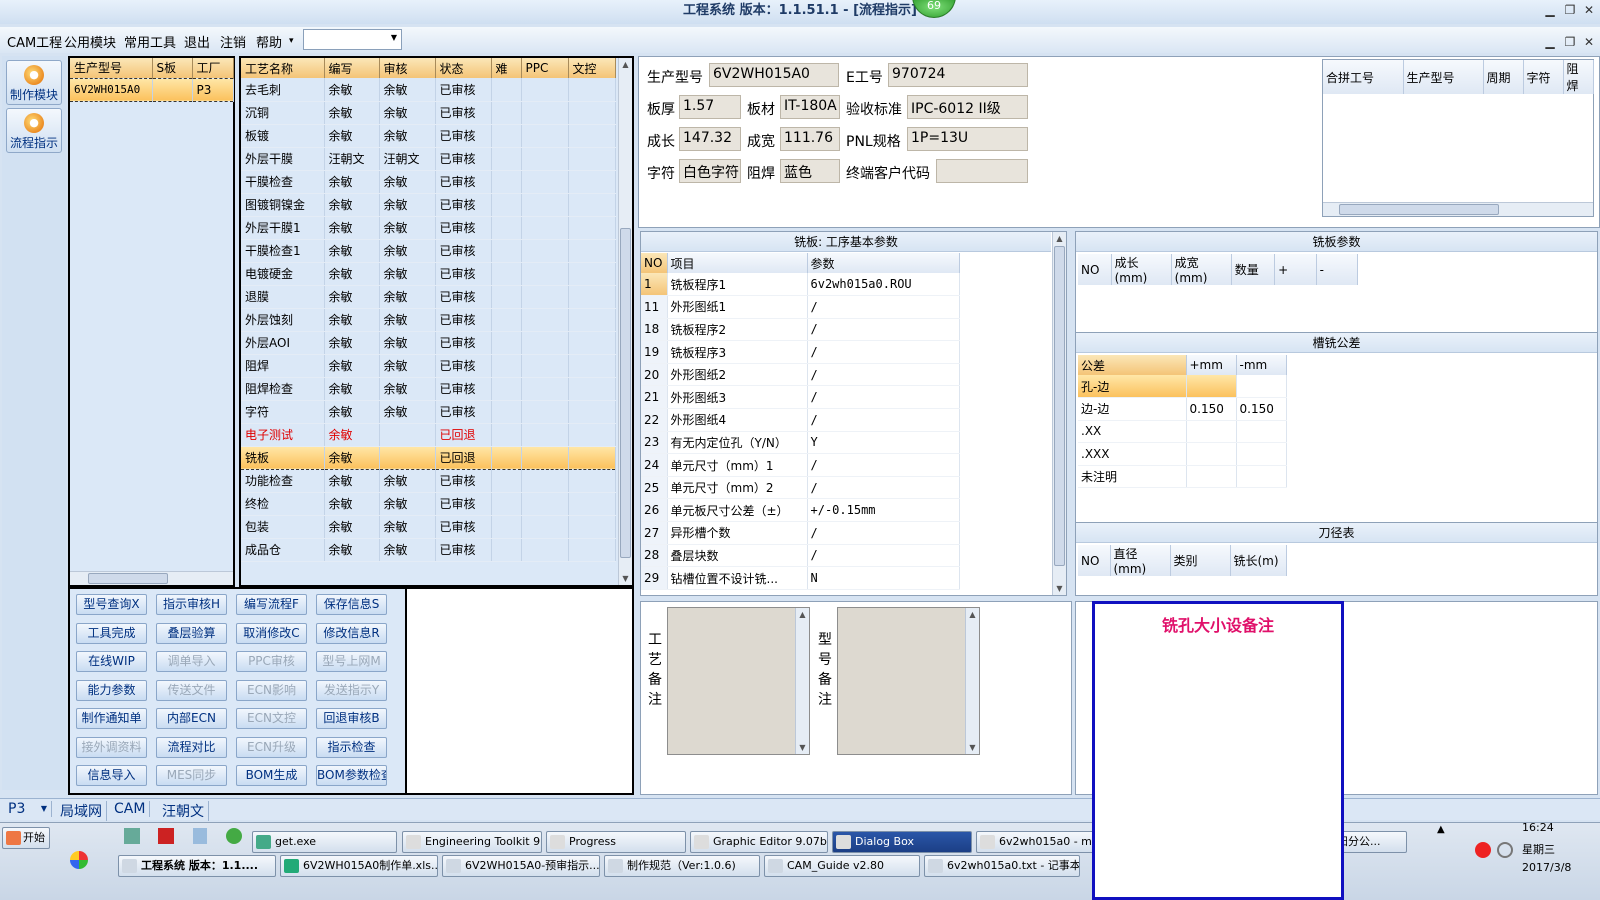 This screenshot has width=1600, height=900. What do you see at coordinates (1182, 454) in the screenshot?
I see `table-row: .XXX` at bounding box center [1182, 454].